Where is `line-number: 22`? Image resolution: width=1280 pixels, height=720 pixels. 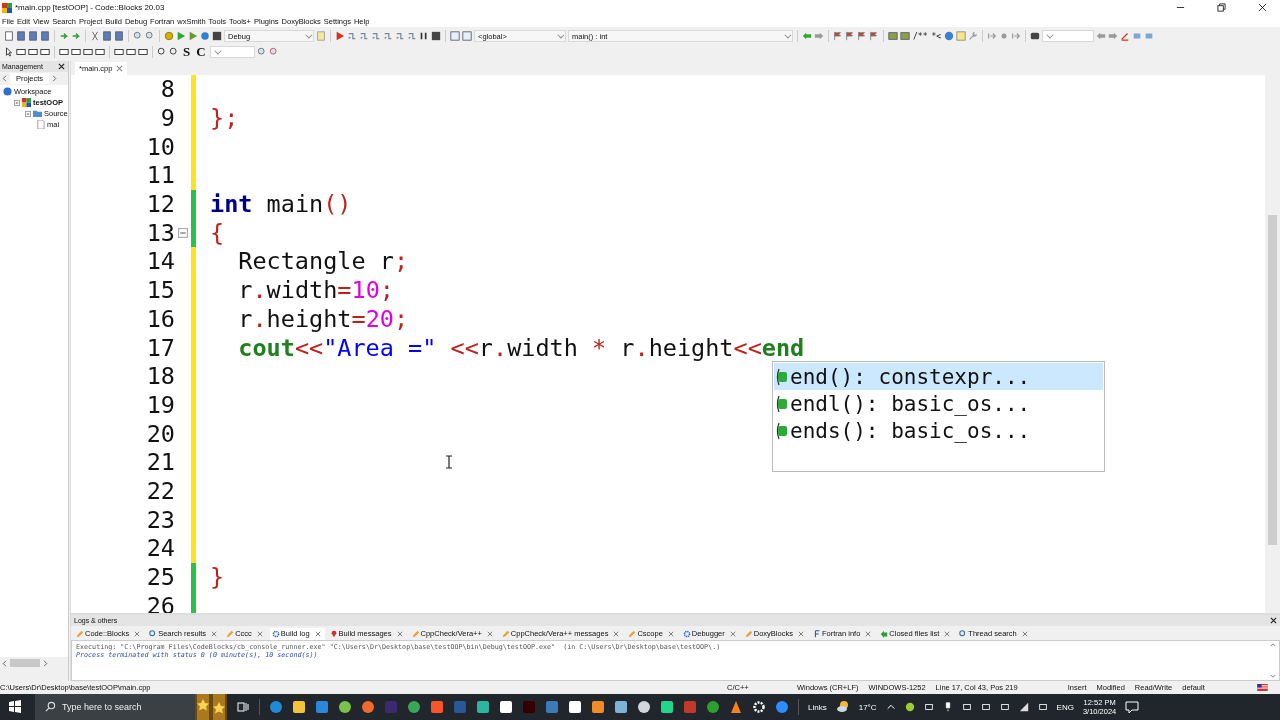
line-number: 22 is located at coordinates (160, 490).